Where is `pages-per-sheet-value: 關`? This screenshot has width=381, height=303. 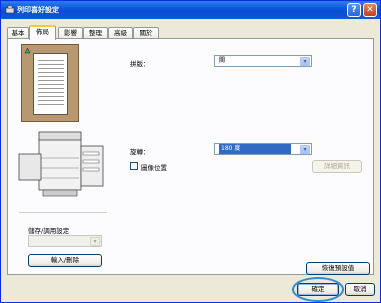
pages-per-sheet-value: 關 is located at coordinates (222, 60).